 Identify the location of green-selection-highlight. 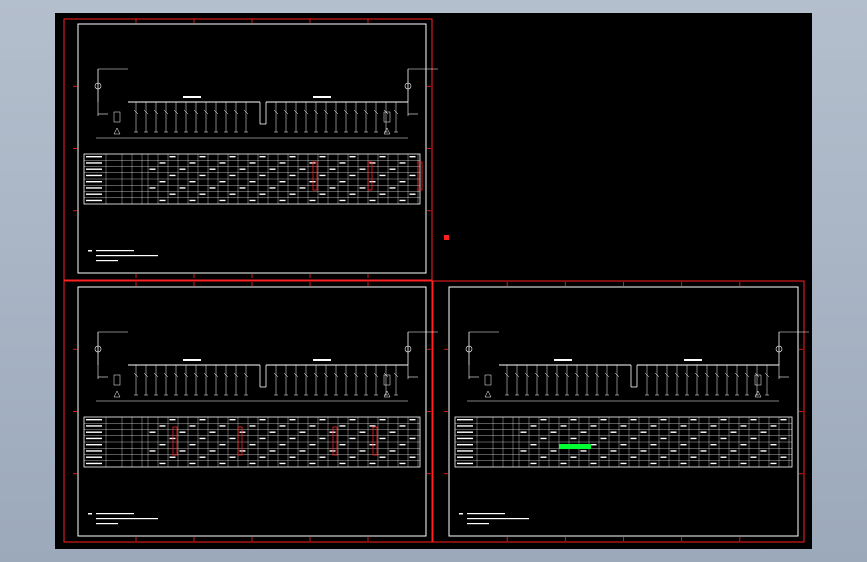
(575, 446).